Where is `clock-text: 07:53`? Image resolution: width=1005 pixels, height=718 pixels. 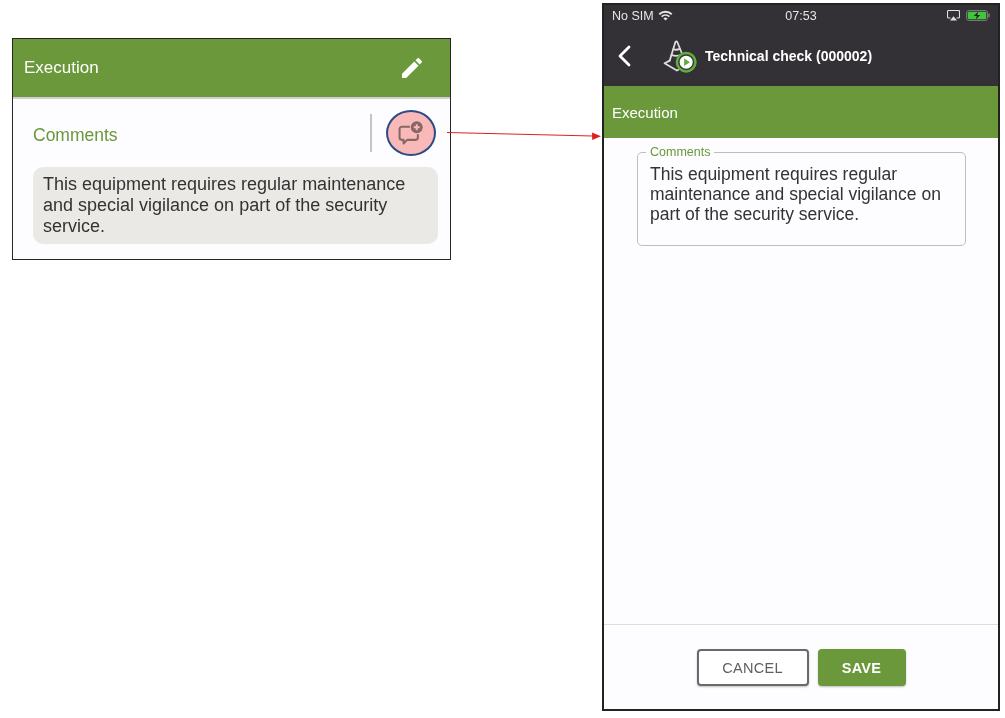
clock-text: 07:53 is located at coordinates (801, 15).